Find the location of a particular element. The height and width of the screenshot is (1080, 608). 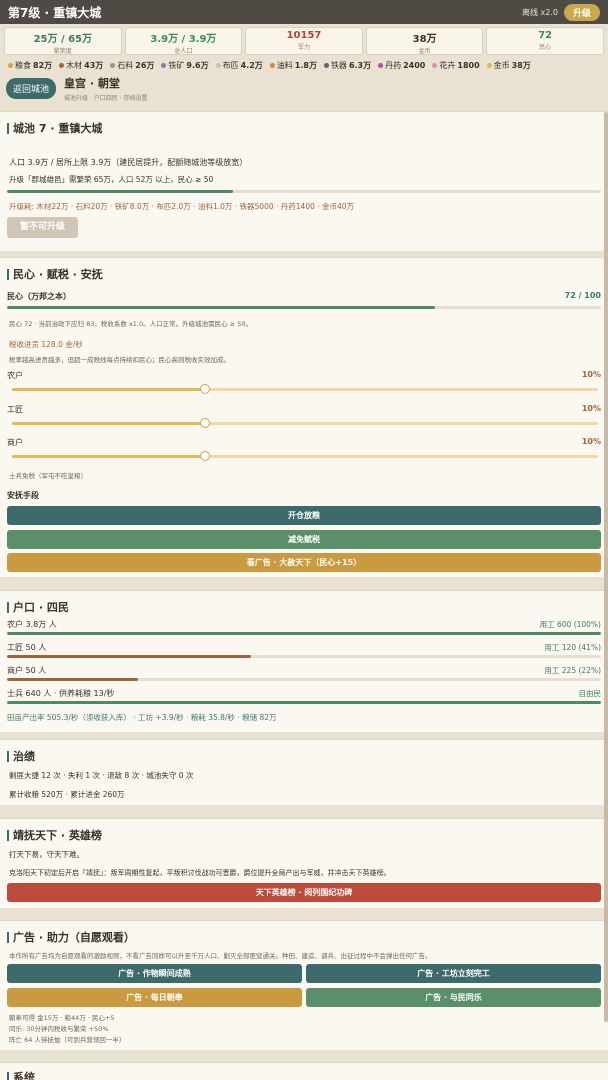

ad-workshop-finish-button: 广告 · 工坊立刻完工 is located at coordinates (453, 973).